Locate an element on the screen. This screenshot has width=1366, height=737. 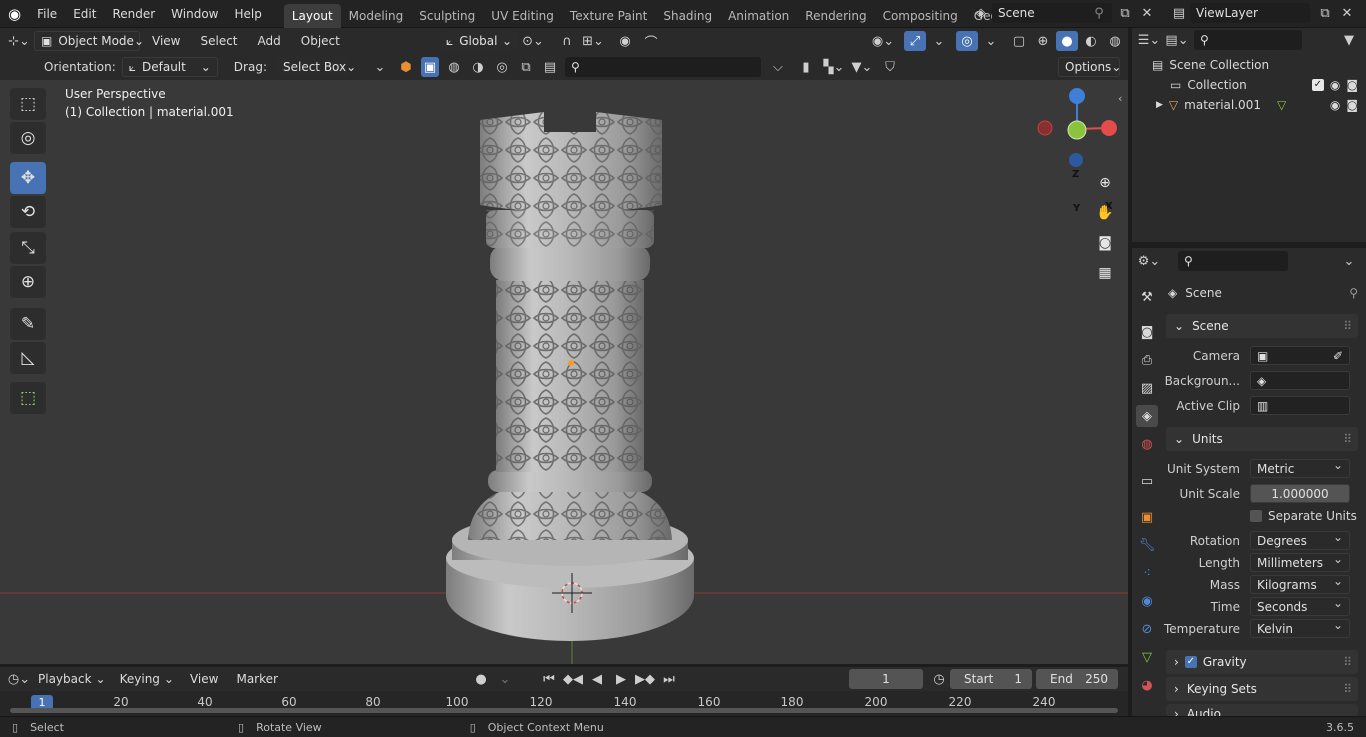
menu-select: Select is located at coordinates (218, 41).